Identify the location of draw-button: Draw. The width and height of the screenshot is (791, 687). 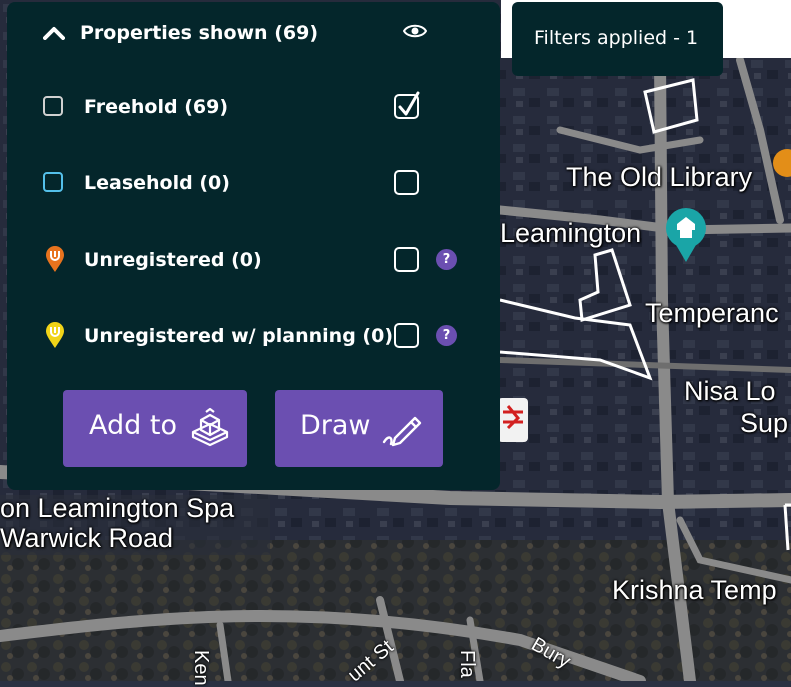
(359, 428).